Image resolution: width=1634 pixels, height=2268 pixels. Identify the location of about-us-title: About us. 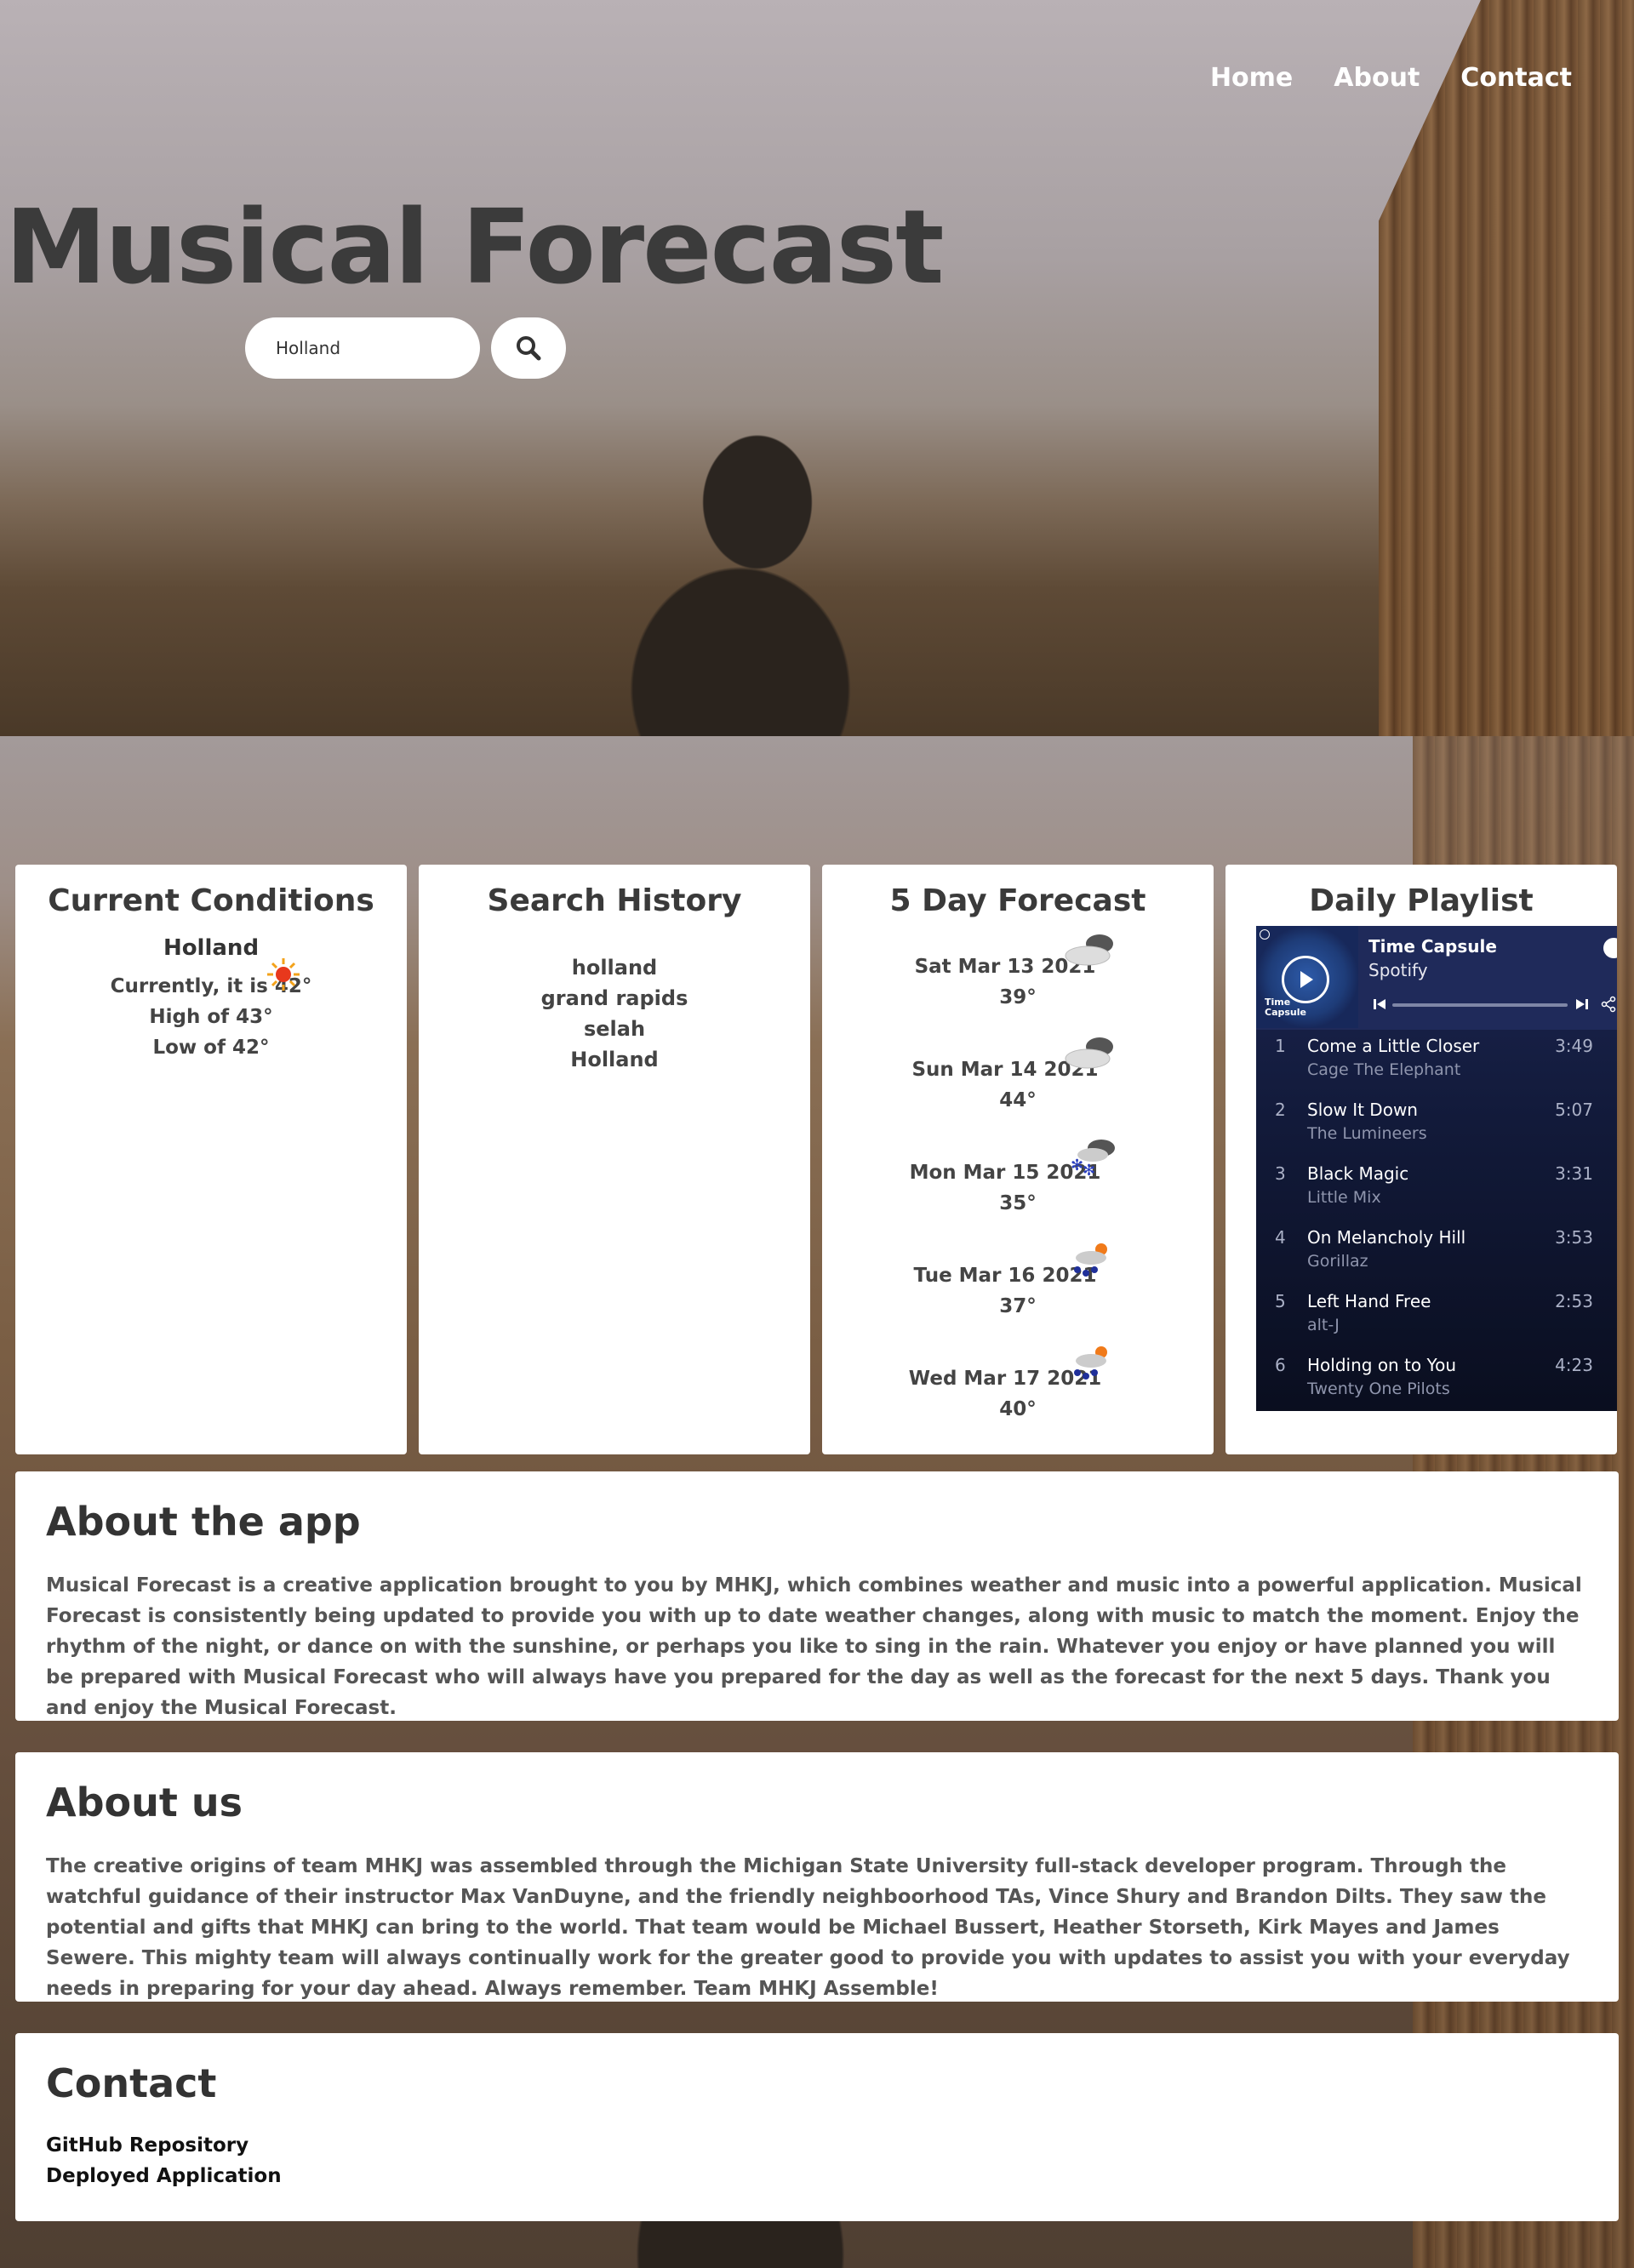
(144, 1802).